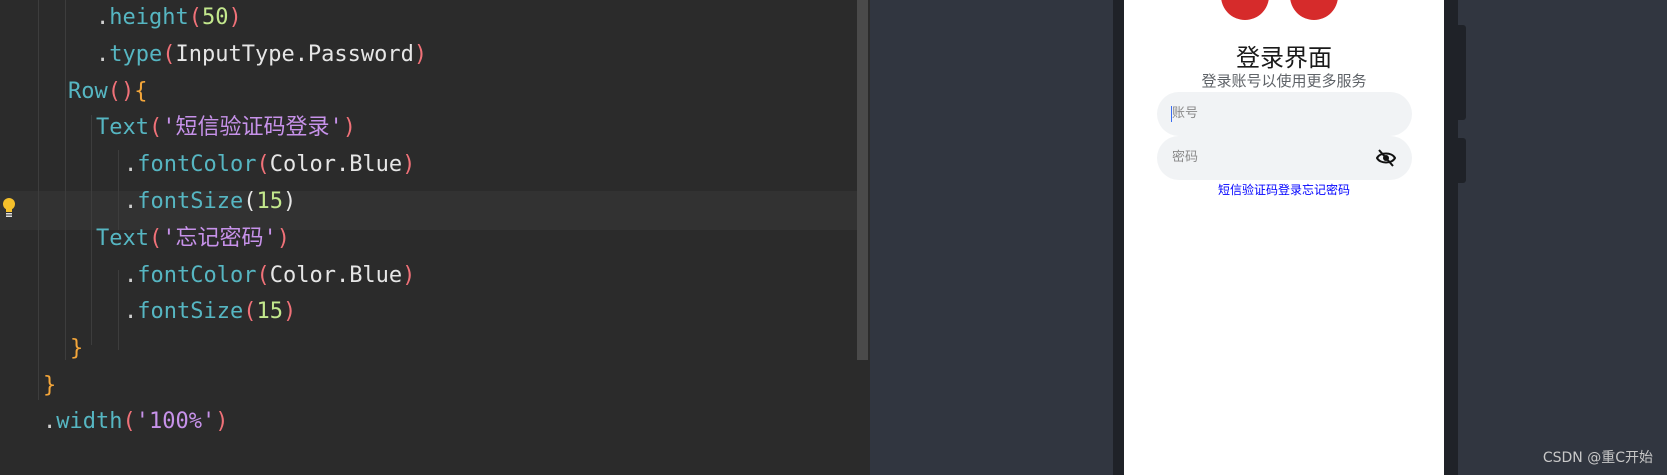 This screenshot has height=475, width=1667. What do you see at coordinates (1284, 58) in the screenshot?
I see `page-title: 登录界面` at bounding box center [1284, 58].